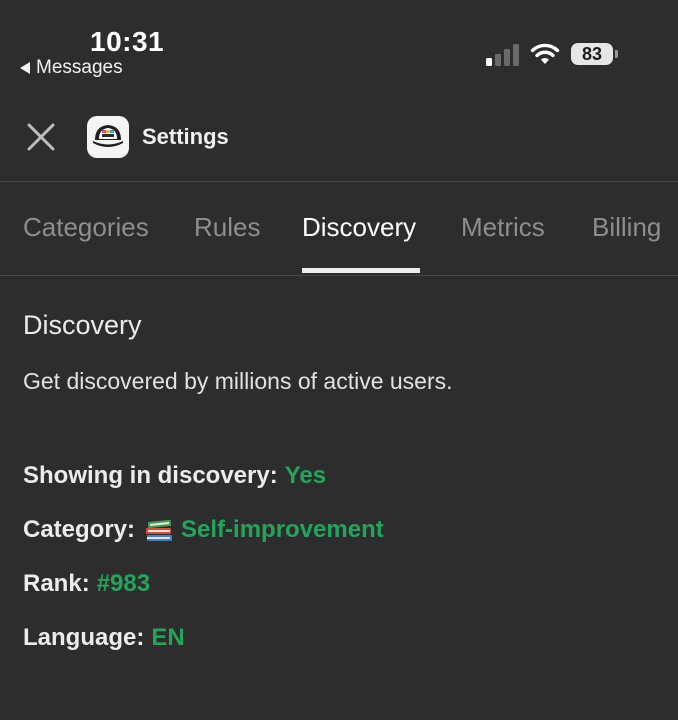  Describe the element at coordinates (185, 136) in the screenshot. I see `header-title: Settings` at that location.